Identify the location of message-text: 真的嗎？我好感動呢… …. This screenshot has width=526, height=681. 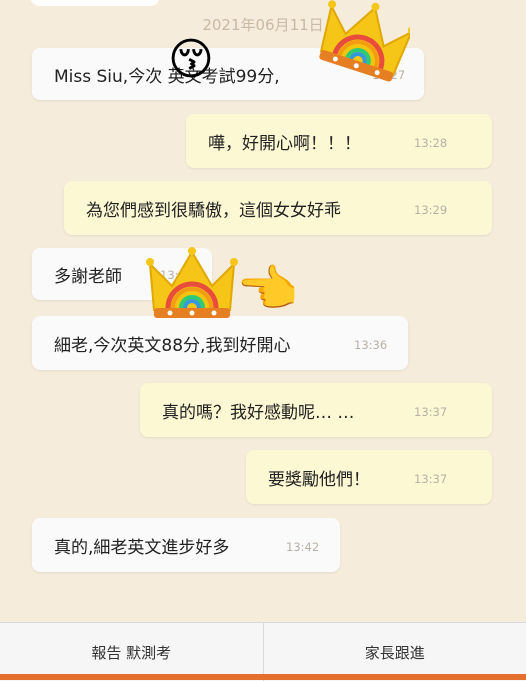
(258, 410).